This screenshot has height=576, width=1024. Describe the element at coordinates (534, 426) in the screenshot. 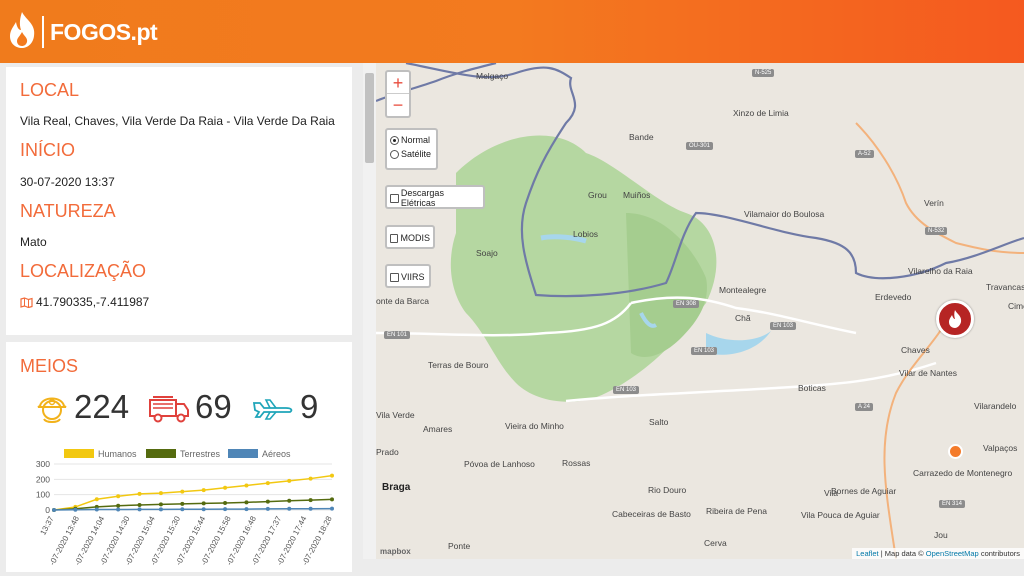

I see `map-label: Vieira do Minho` at that location.